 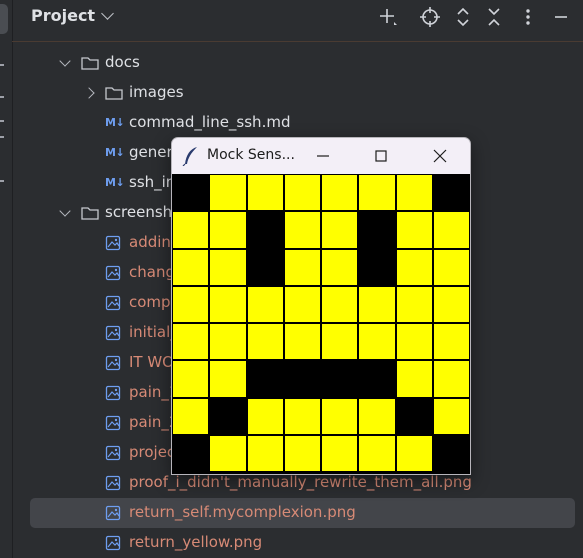 What do you see at coordinates (4, 19) in the screenshot?
I see `project-tool-button` at bounding box center [4, 19].